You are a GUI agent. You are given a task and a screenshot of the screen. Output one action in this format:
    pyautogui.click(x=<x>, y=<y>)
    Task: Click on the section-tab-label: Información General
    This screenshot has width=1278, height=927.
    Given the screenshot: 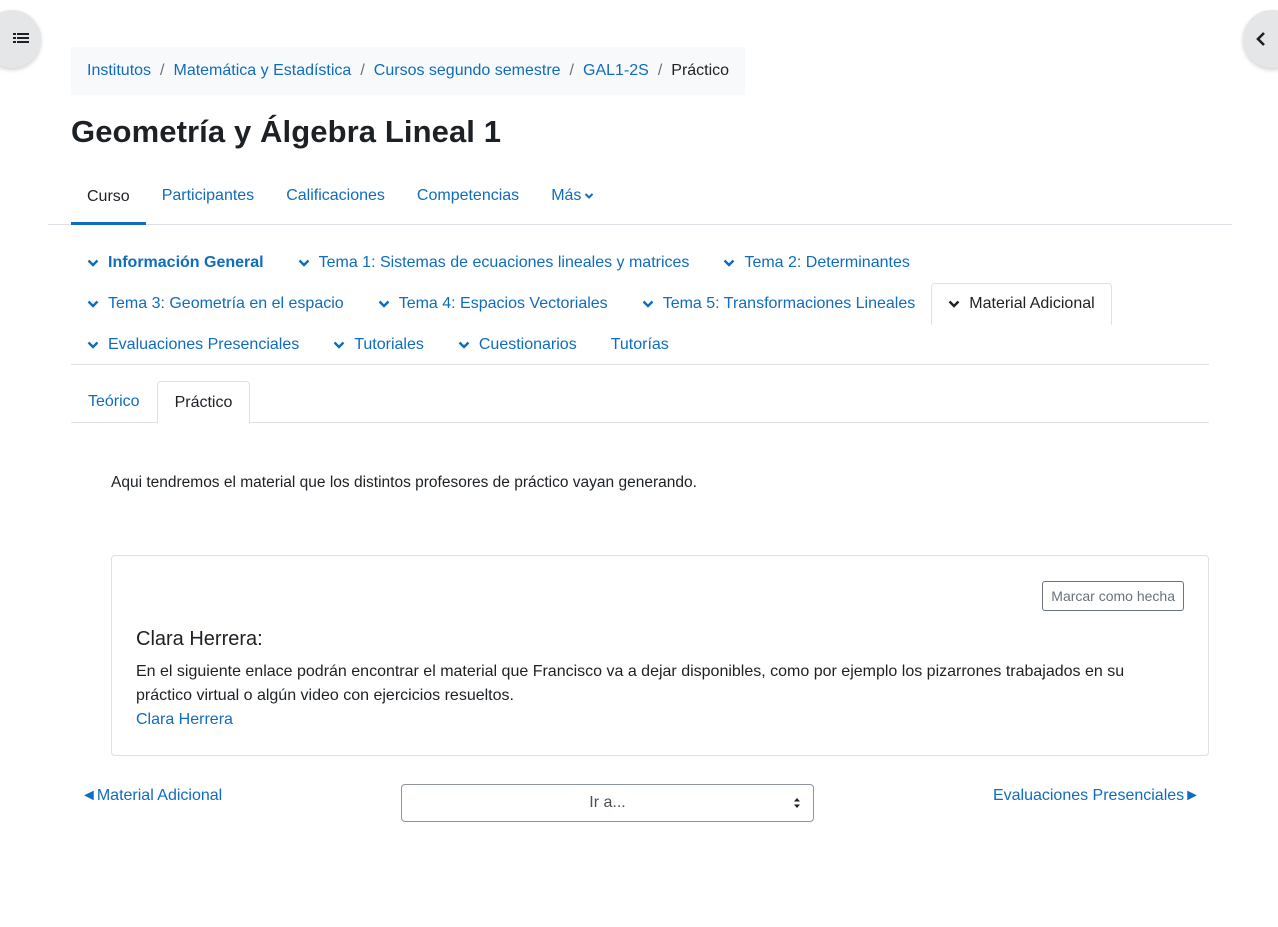 What is the action you would take?
    pyautogui.click(x=186, y=262)
    